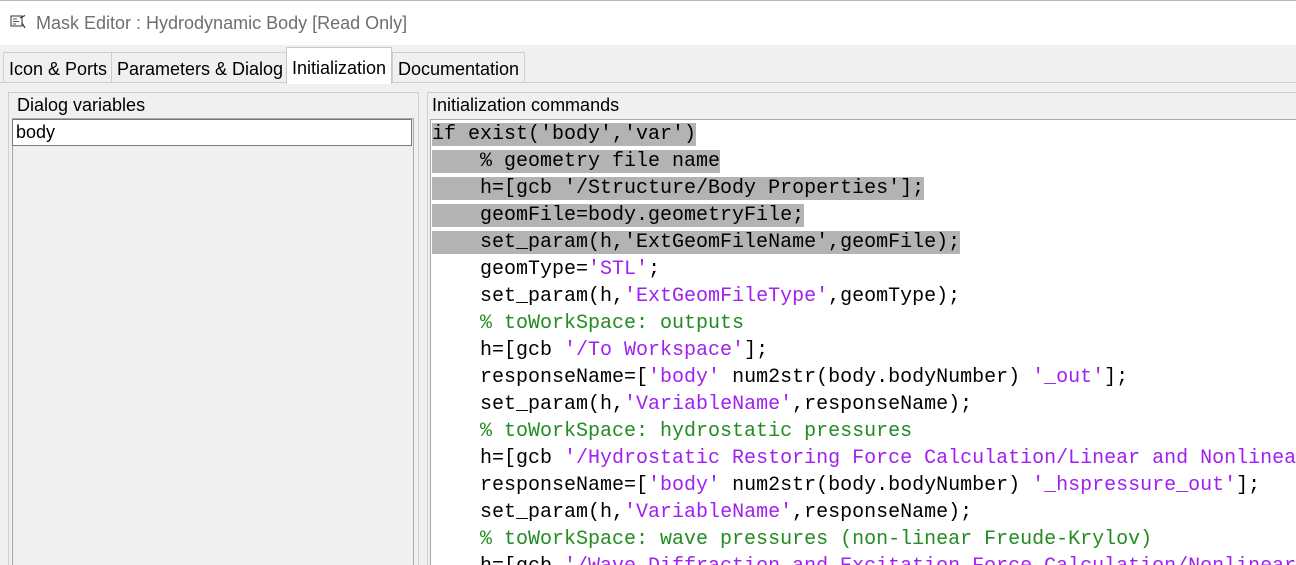 The width and height of the screenshot is (1296, 565). I want to click on code-line: % toWorkSpace: outputs, so click(588, 323).